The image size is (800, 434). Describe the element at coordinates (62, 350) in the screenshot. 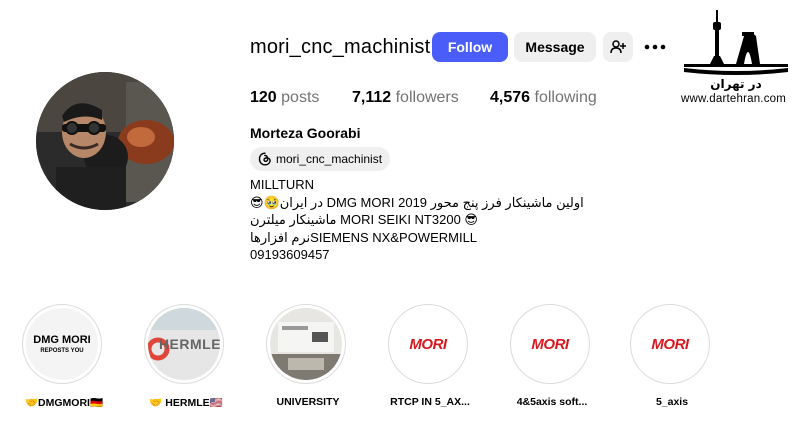

I see `highlight-thumb-sub: REPOSTS YOU` at that location.